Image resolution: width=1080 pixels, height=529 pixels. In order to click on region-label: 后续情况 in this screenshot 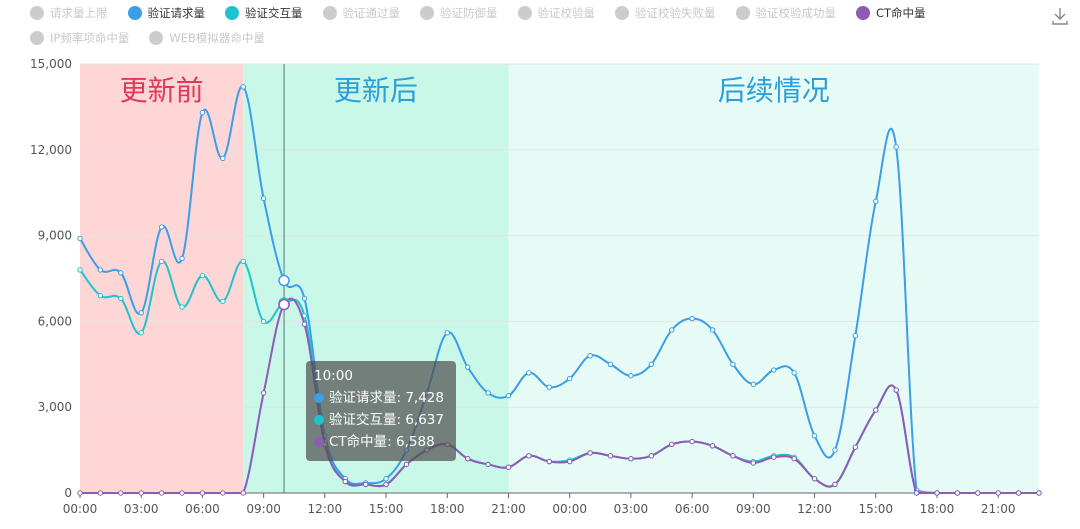, I will do `click(774, 90)`.